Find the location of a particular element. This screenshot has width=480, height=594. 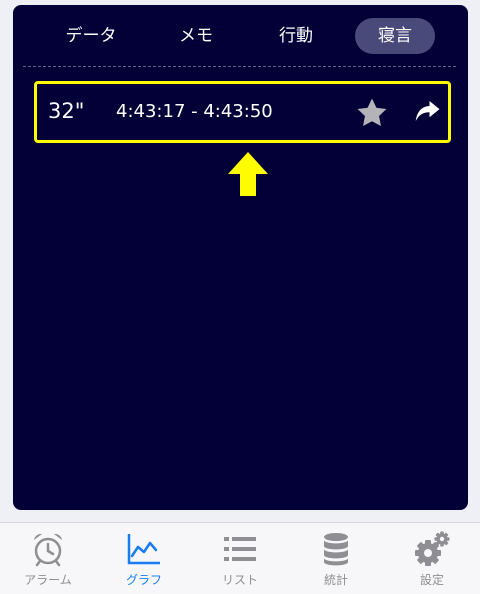

tabbar-item-alarm: アラーム is located at coordinates (48, 558).